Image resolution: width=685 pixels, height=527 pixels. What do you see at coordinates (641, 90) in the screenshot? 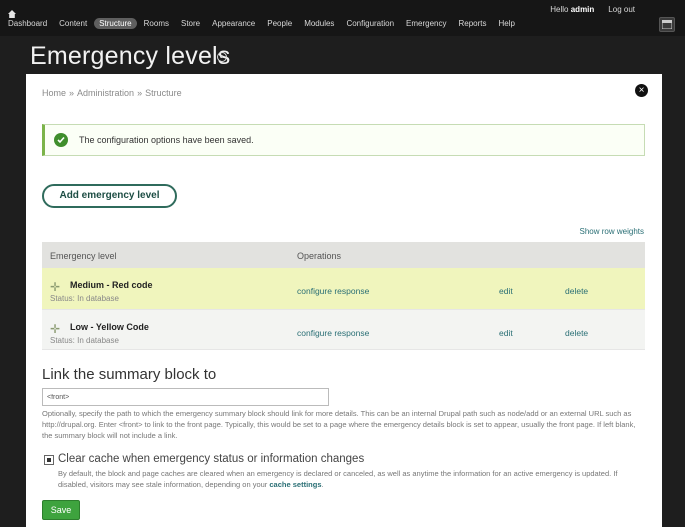
I see `close-icon: ×` at bounding box center [641, 90].